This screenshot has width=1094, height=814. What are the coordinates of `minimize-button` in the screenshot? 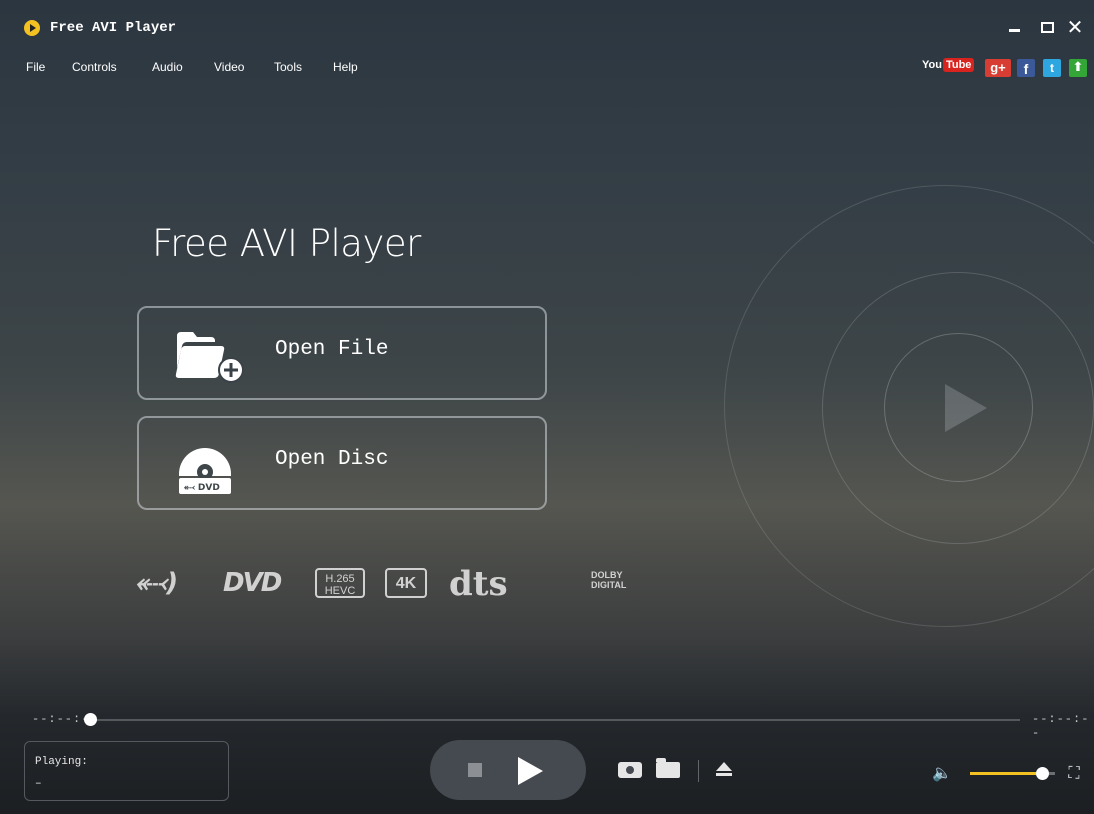 It's located at (1015, 27).